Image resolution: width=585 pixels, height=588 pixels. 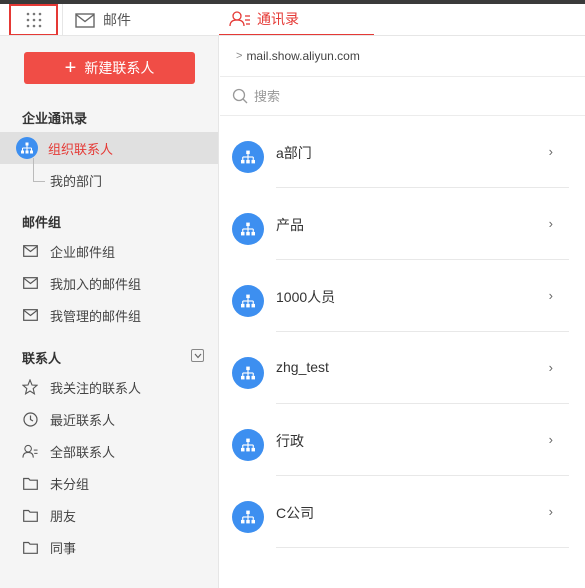 I want to click on sidebar-item-starred-contacts: 我关注的联系人, so click(x=109, y=387).